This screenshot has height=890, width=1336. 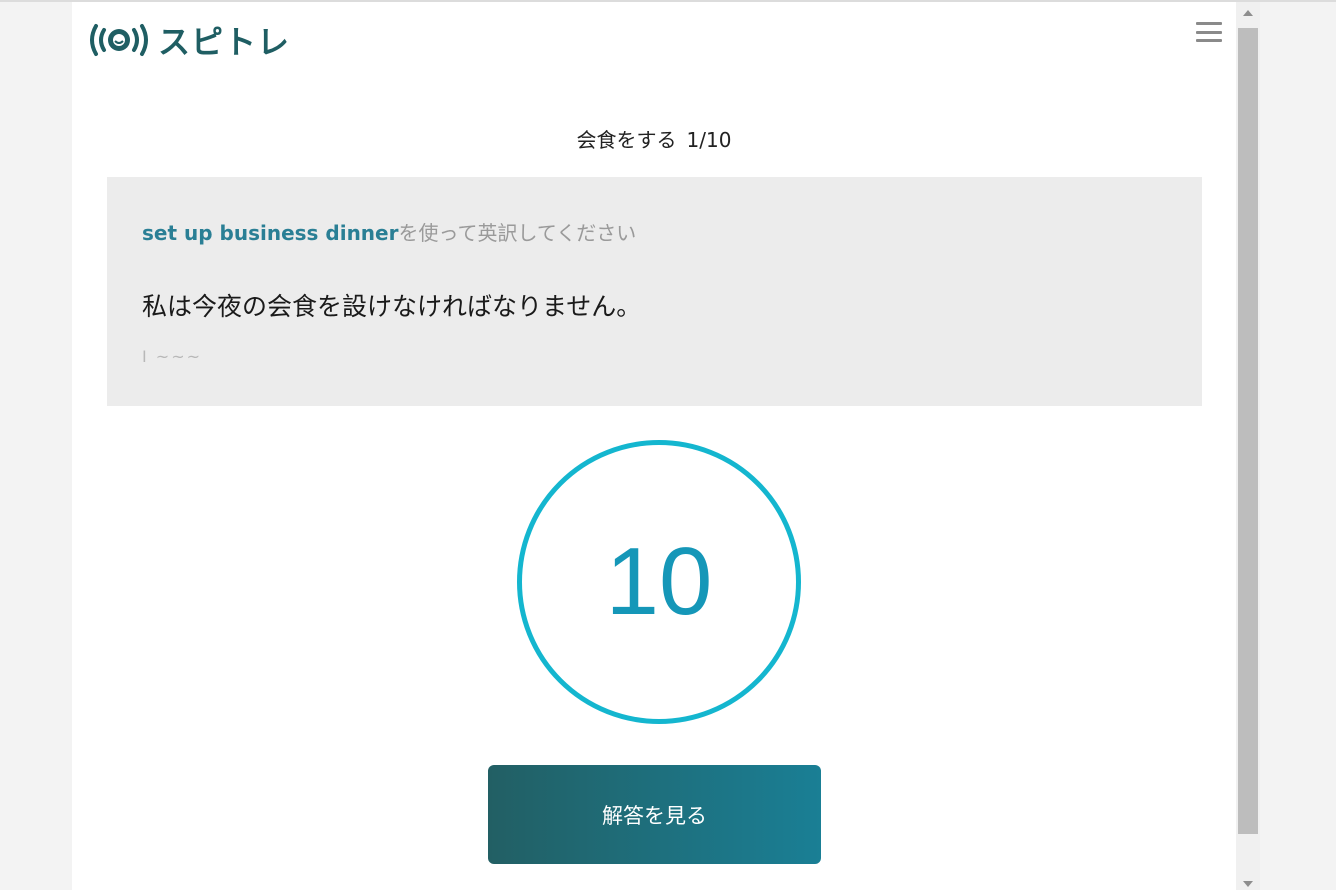 I want to click on vertical-scrollbar, so click(x=1248, y=446).